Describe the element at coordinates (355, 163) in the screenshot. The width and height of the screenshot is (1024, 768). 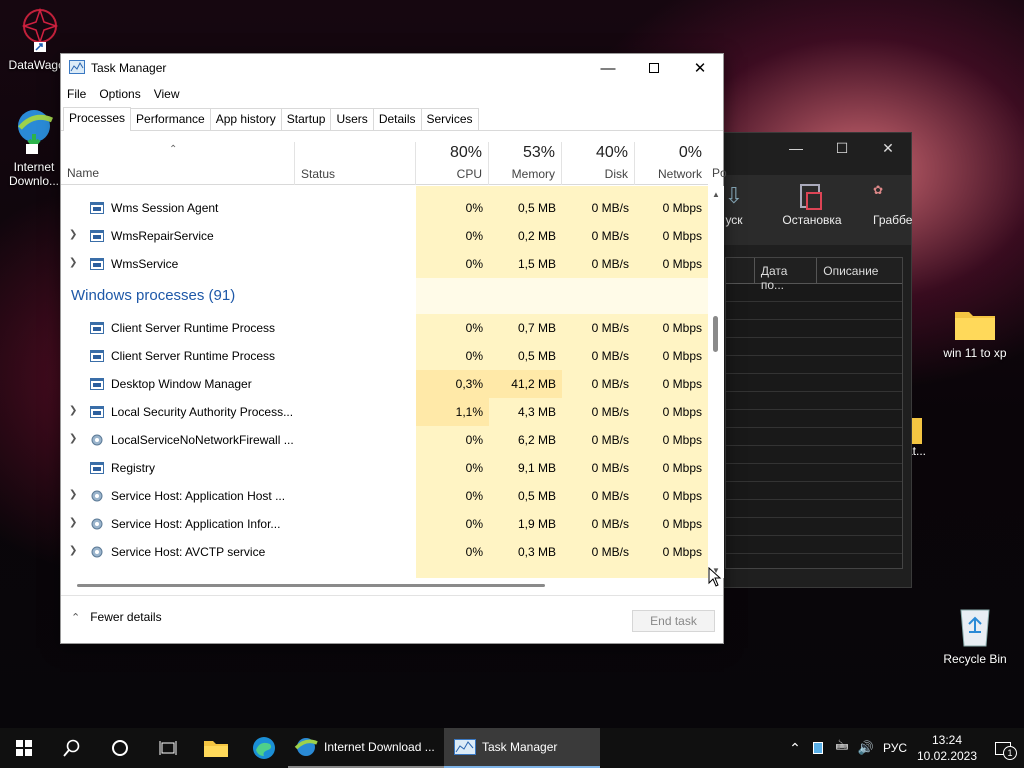
I see `column-header-status: Status` at that location.